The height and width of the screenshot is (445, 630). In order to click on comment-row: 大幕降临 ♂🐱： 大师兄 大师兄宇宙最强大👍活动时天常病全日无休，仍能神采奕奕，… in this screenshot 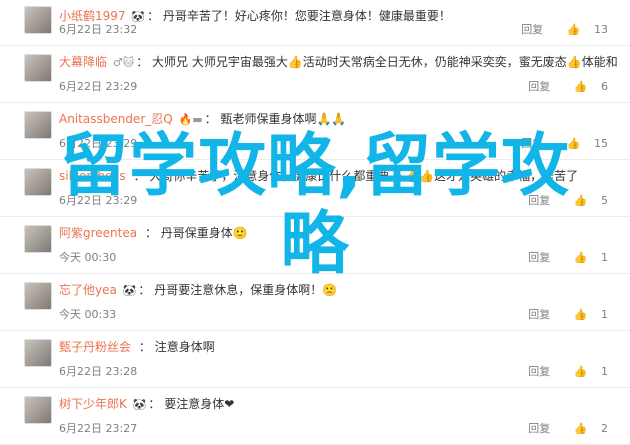, I will do `click(315, 74)`.